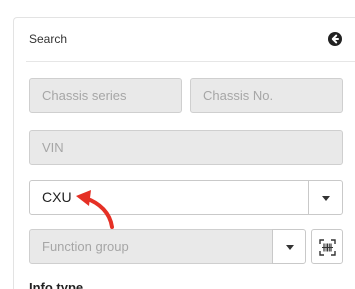  Describe the element at coordinates (151, 246) in the screenshot. I see `function-group-field: Function group` at that location.